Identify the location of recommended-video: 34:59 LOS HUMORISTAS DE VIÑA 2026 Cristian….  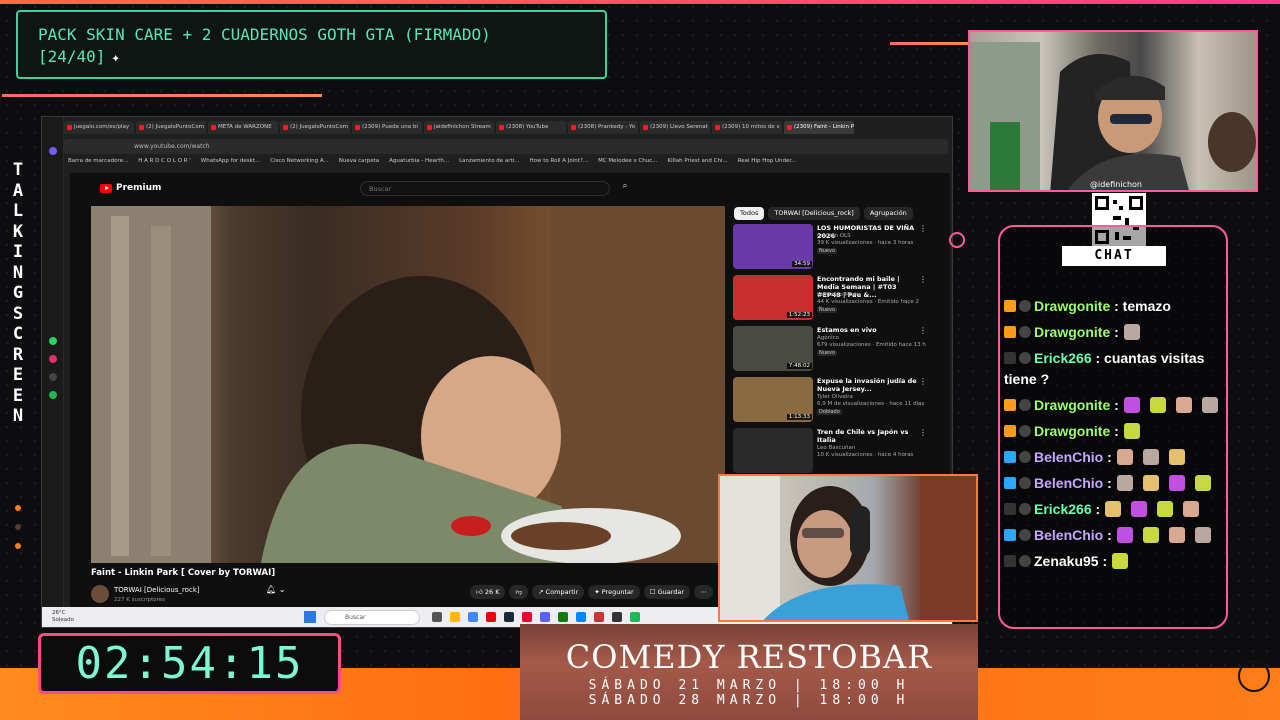
(838, 247).